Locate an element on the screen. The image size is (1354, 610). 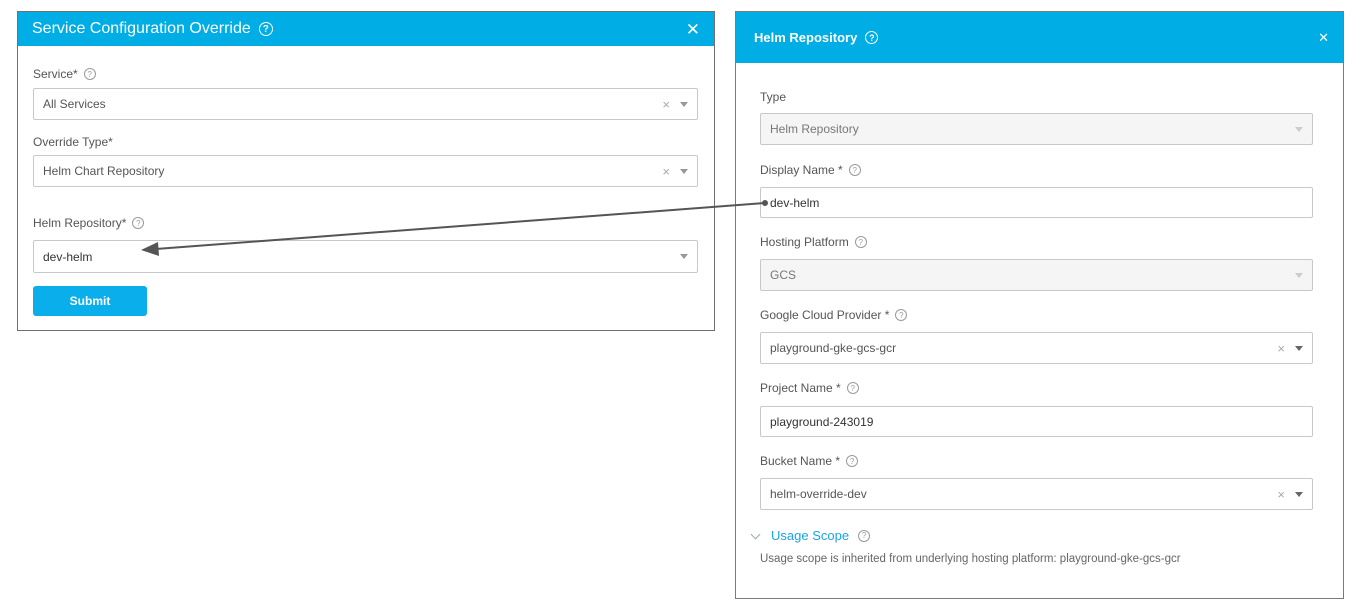
type-select-value: Helm Repository is located at coordinates (814, 129).